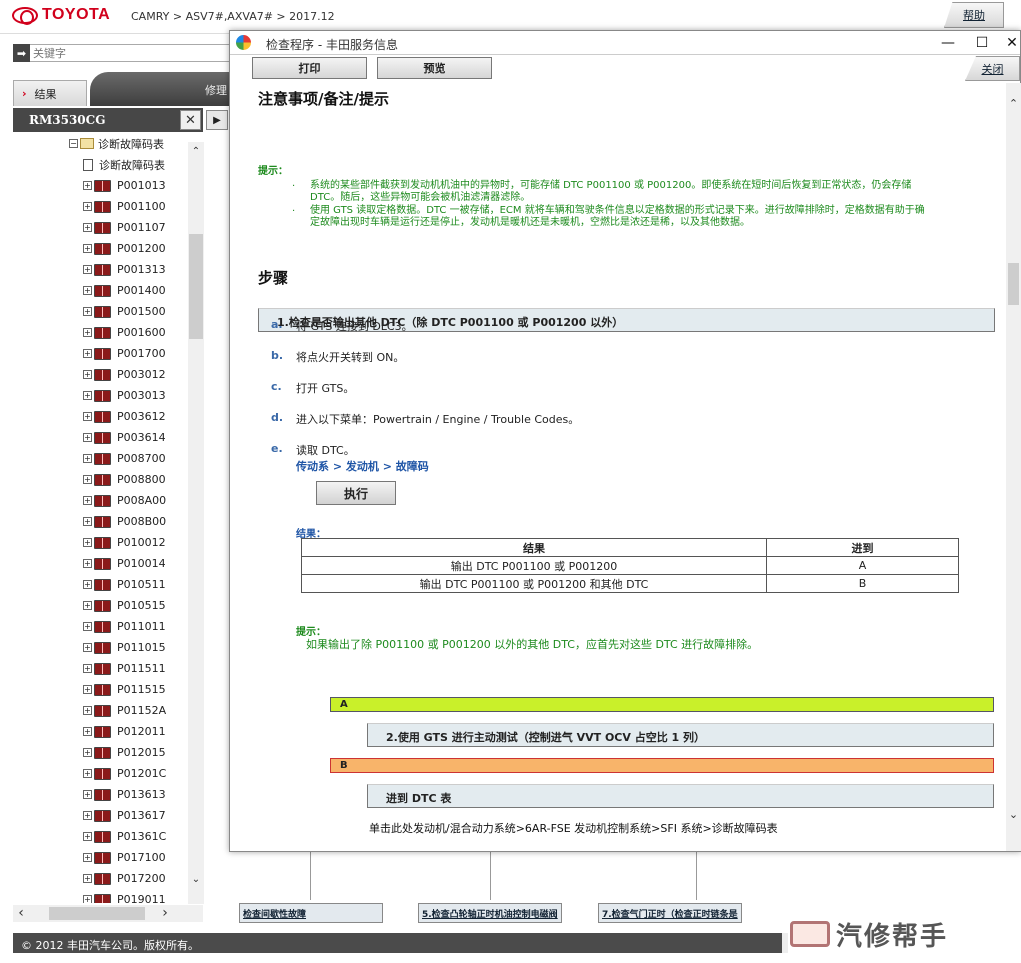  Describe the element at coordinates (137, 53) in the screenshot. I see `search-input` at that location.